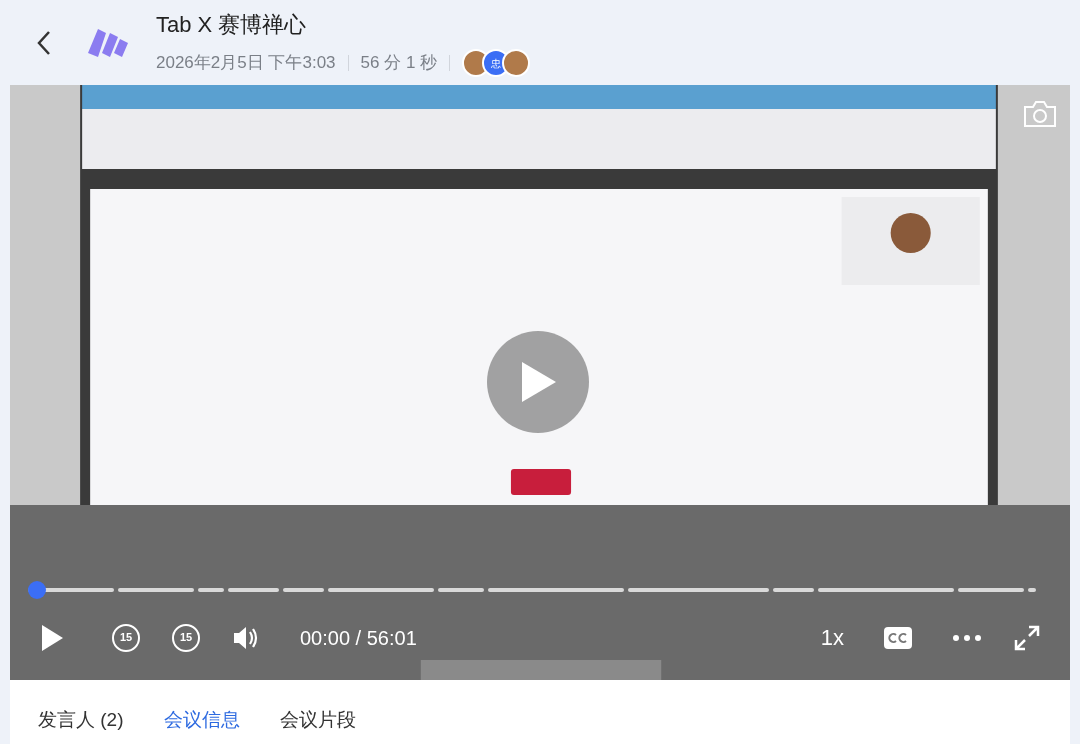 Image resolution: width=1080 pixels, height=744 pixels. What do you see at coordinates (201, 720) in the screenshot?
I see `tab: 会议信息` at bounding box center [201, 720].